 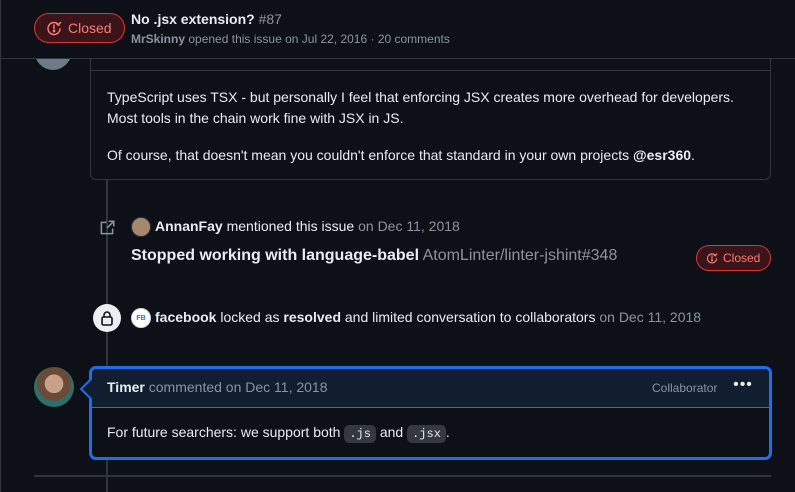 What do you see at coordinates (270, 19) in the screenshot?
I see `issue-number: #87` at bounding box center [270, 19].